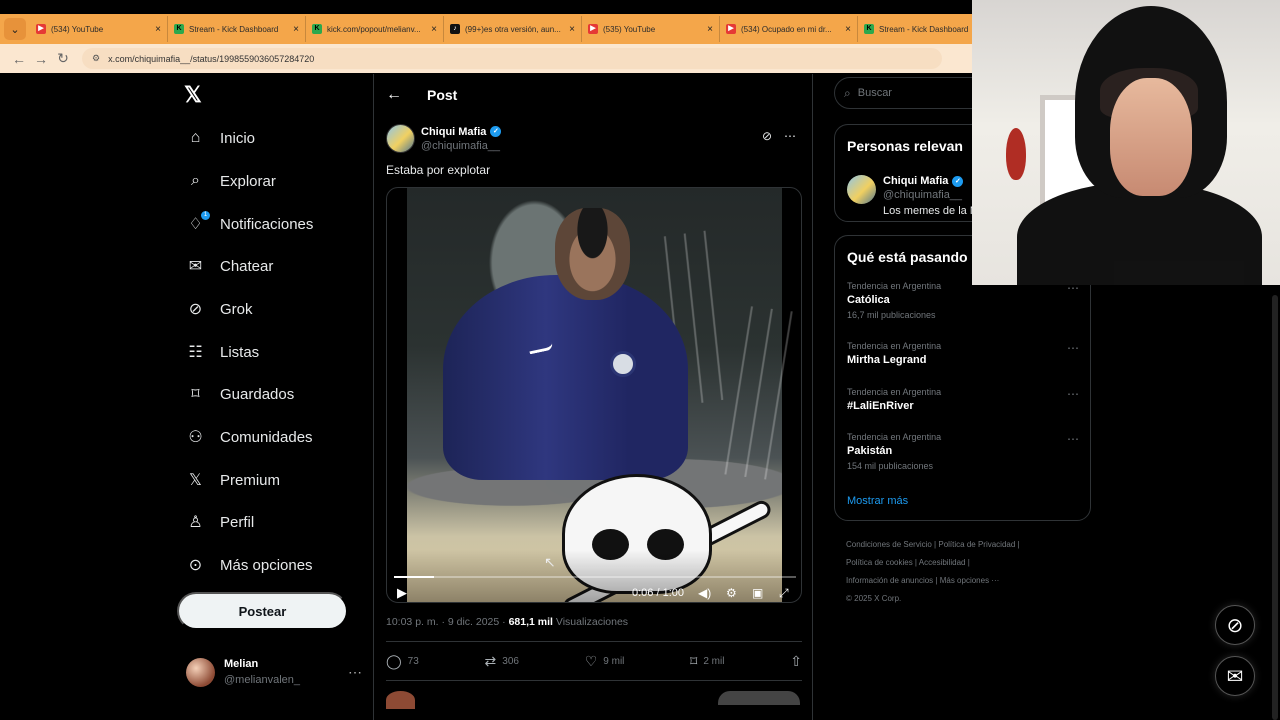 This screenshot has width=1280, height=720. I want to click on author-avatar, so click(400, 138).